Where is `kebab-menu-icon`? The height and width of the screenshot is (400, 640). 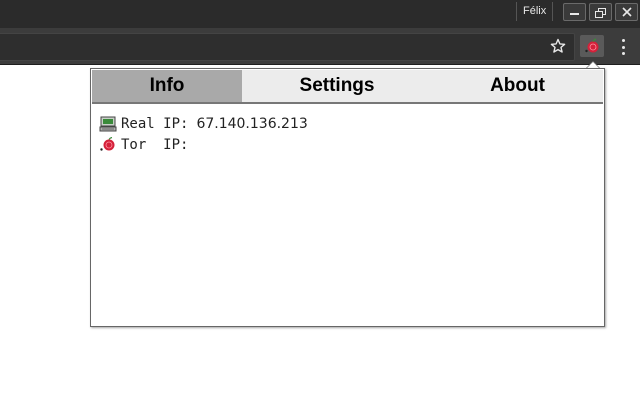 kebab-menu-icon is located at coordinates (623, 47).